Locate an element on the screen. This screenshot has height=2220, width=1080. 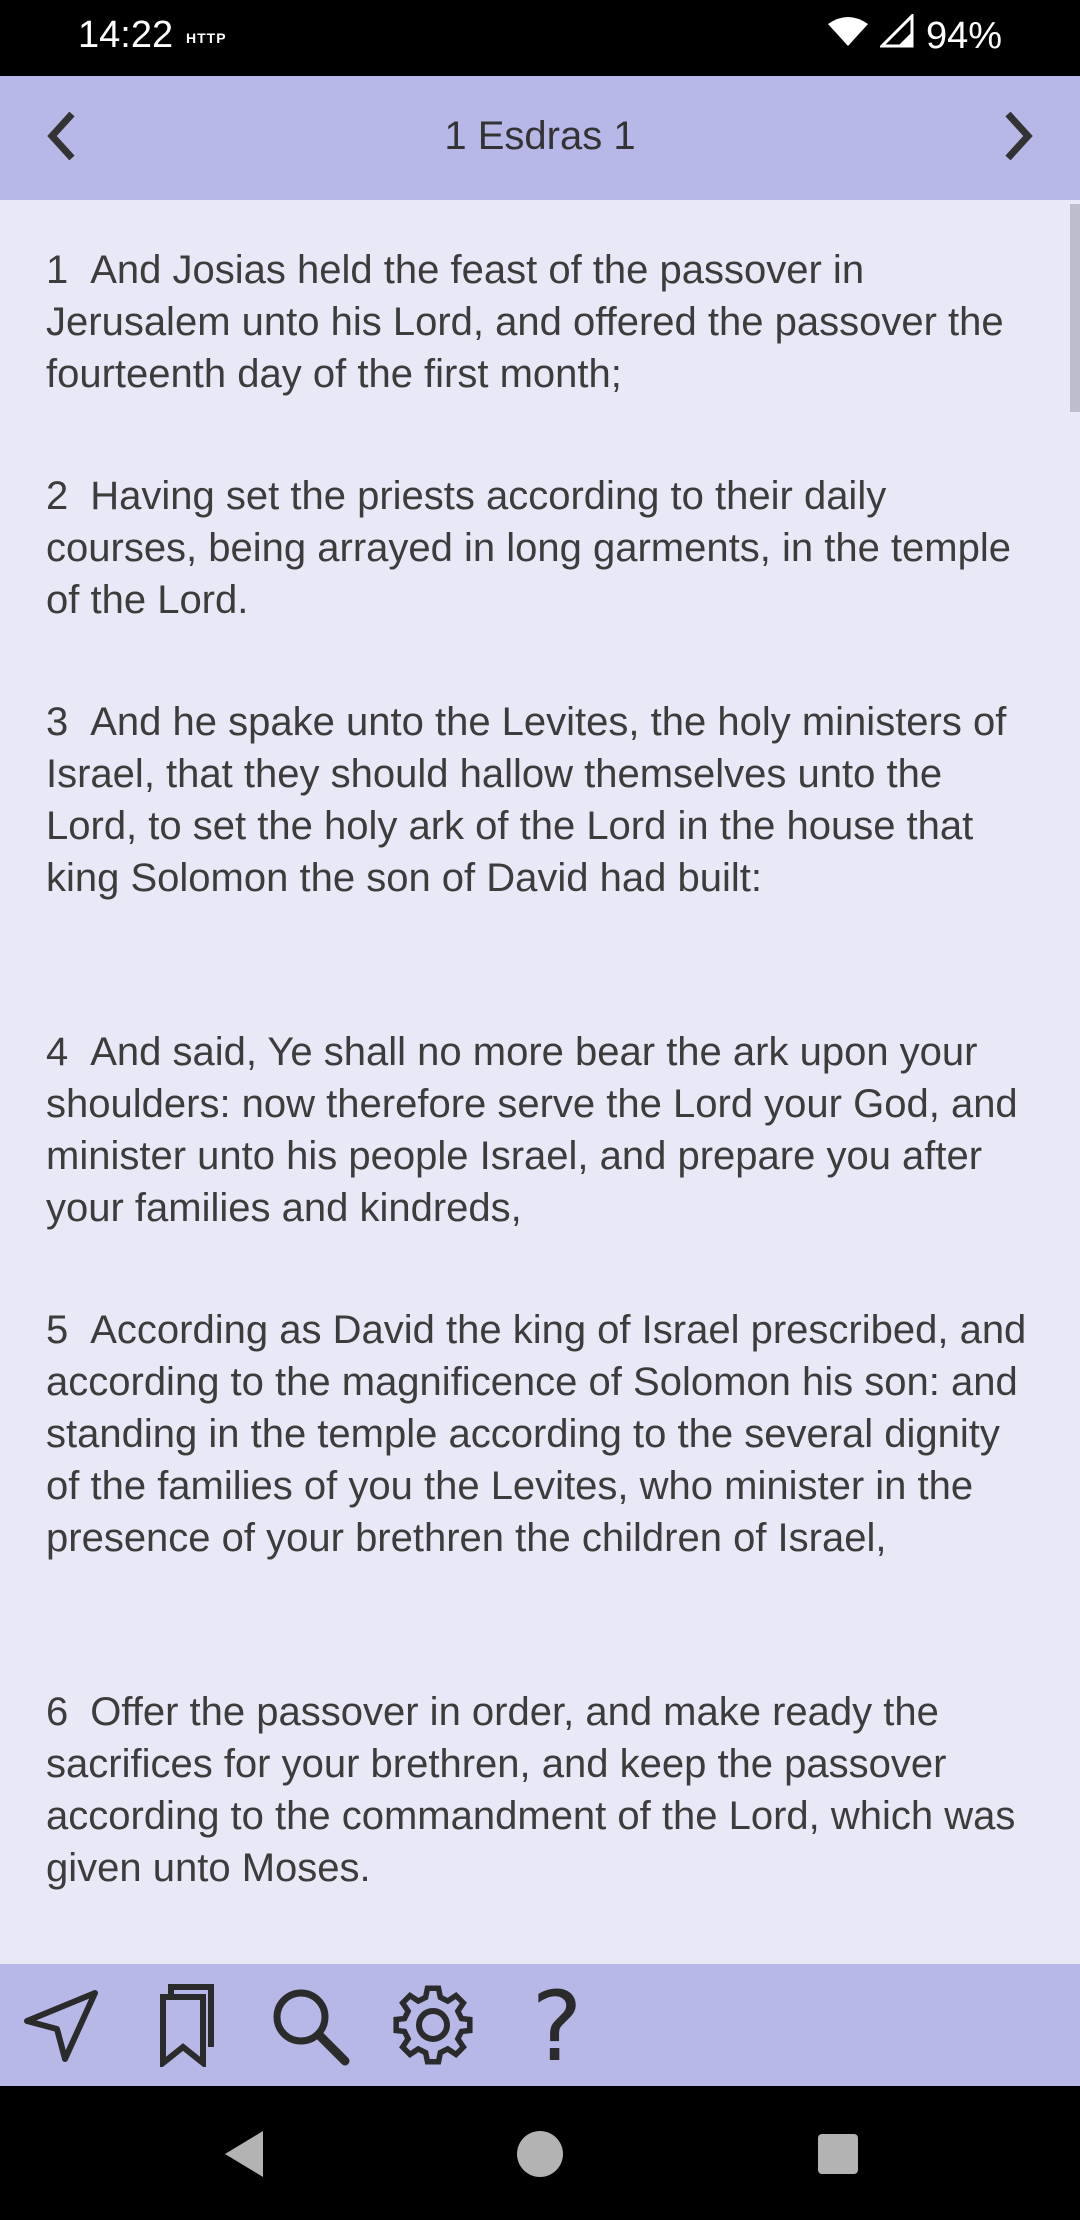
status-indicators: 94% is located at coordinates (914, 35).